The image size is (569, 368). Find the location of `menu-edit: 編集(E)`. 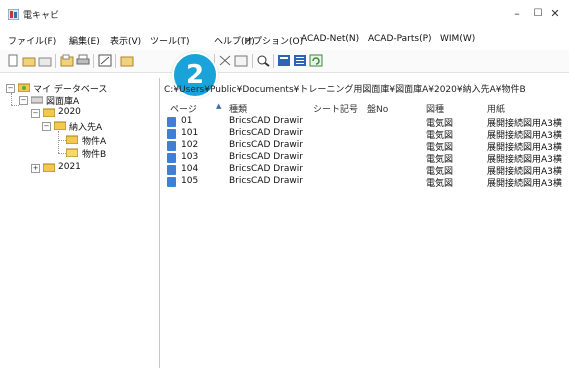

menu-edit: 編集(E) is located at coordinates (84, 40).